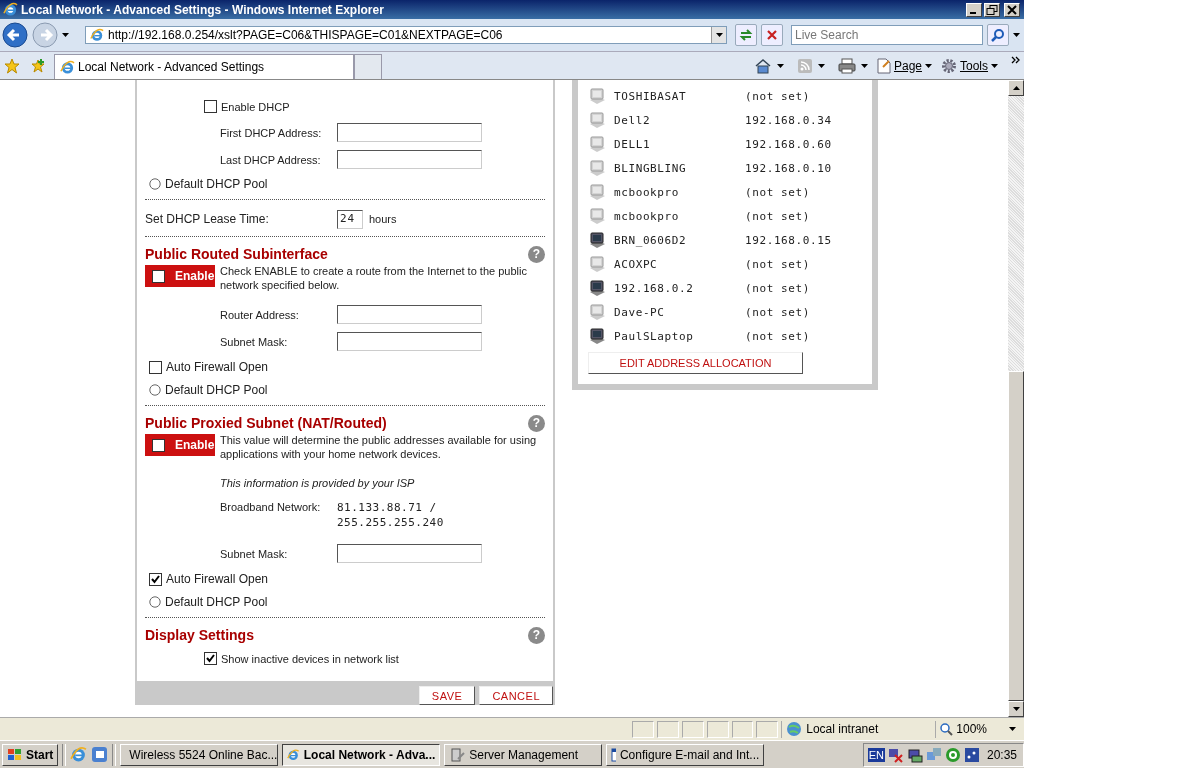 This screenshot has height=768, width=1182. Describe the element at coordinates (15, 754) in the screenshot. I see `windows-logo-icon` at that location.